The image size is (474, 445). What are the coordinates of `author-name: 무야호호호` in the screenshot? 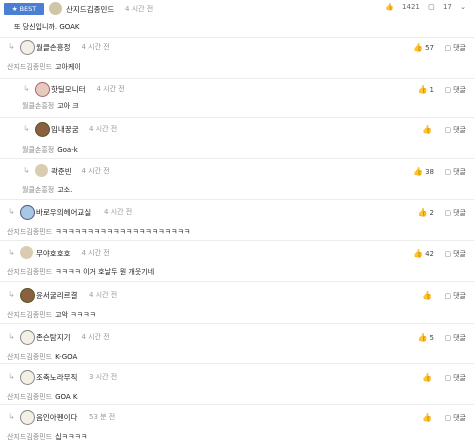 It's located at (53, 253).